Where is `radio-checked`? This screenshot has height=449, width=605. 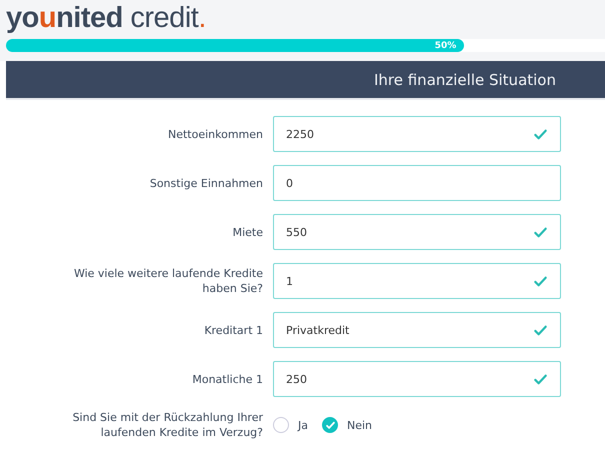 radio-checked is located at coordinates (330, 425).